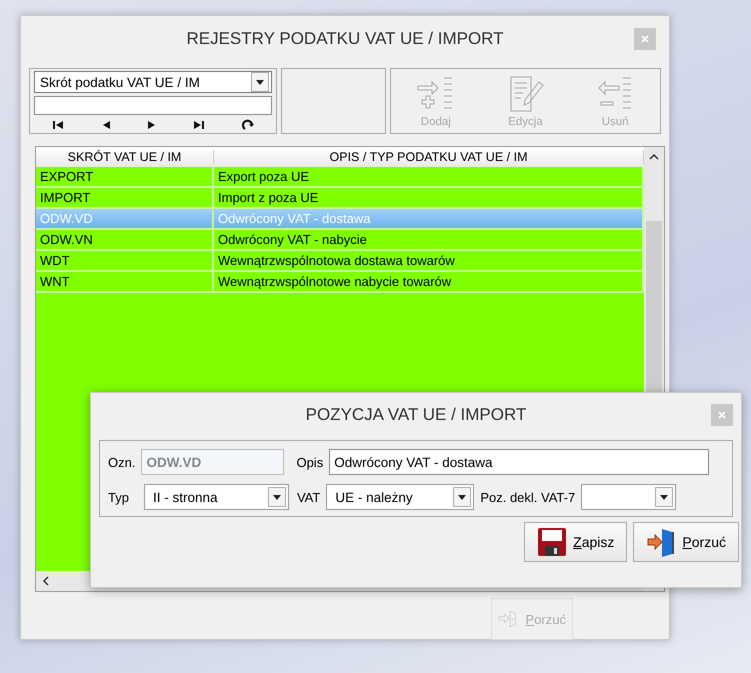  Describe the element at coordinates (248, 124) in the screenshot. I see `refresh-icon` at that location.